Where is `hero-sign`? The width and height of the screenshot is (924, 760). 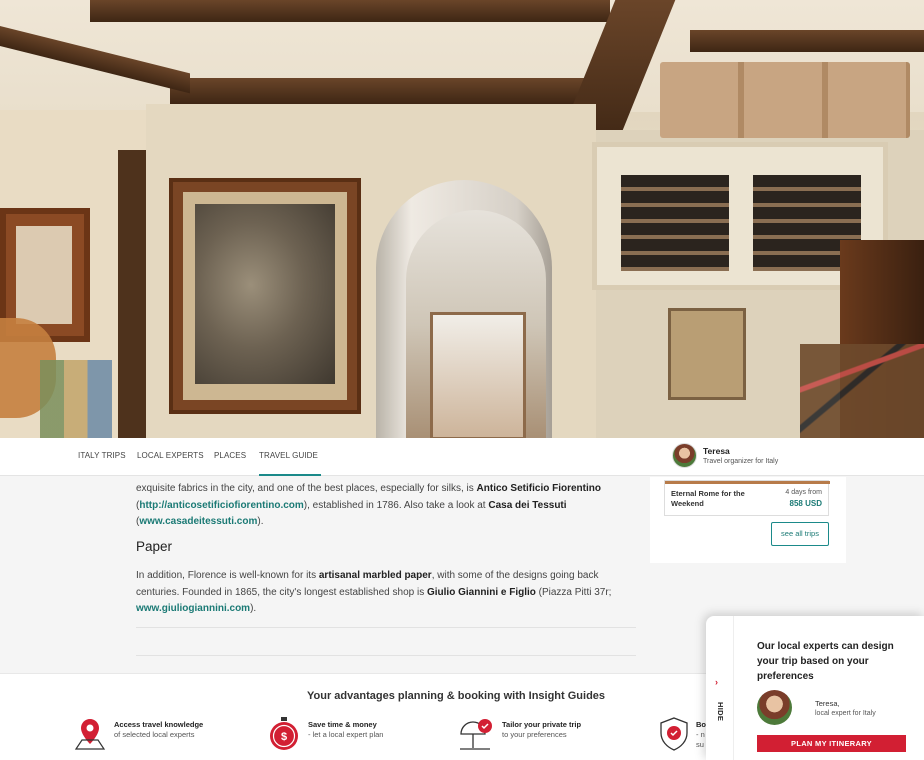
hero-sign is located at coordinates (707, 354).